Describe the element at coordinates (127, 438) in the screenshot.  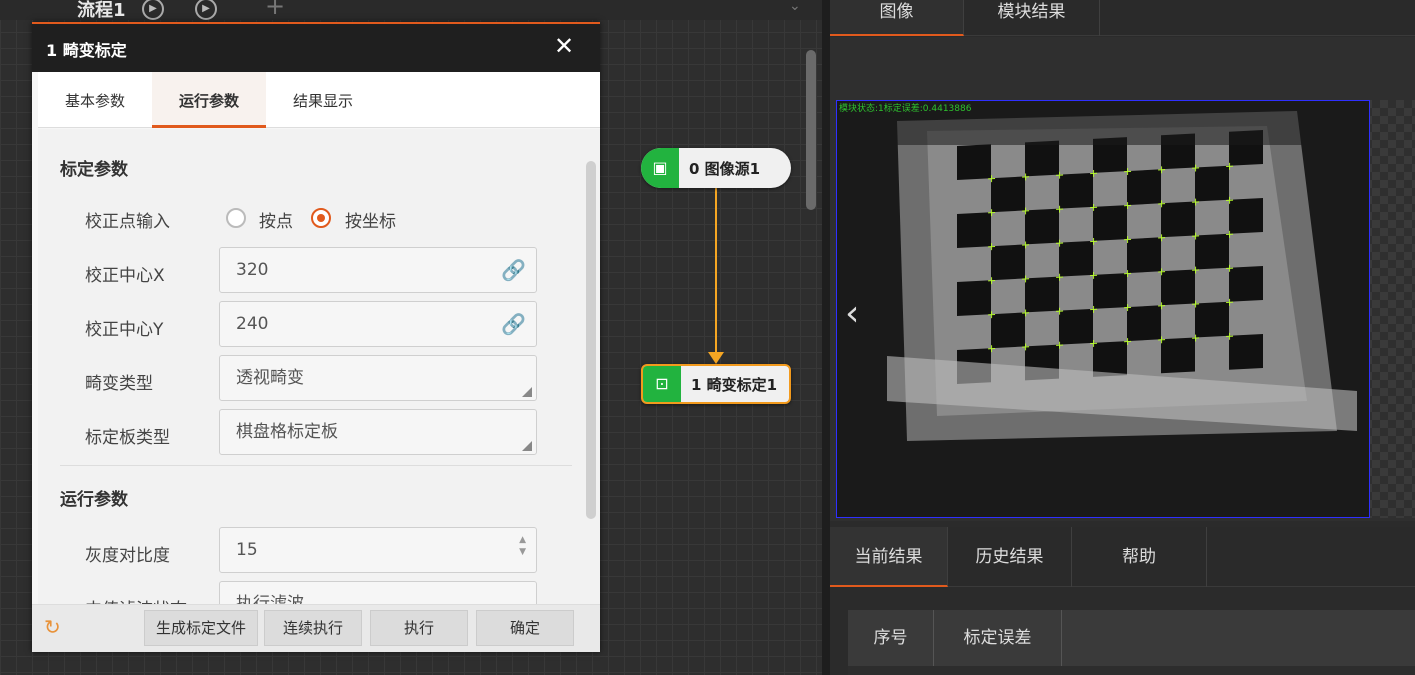
I see `board-type-label: 标定板类型` at that location.